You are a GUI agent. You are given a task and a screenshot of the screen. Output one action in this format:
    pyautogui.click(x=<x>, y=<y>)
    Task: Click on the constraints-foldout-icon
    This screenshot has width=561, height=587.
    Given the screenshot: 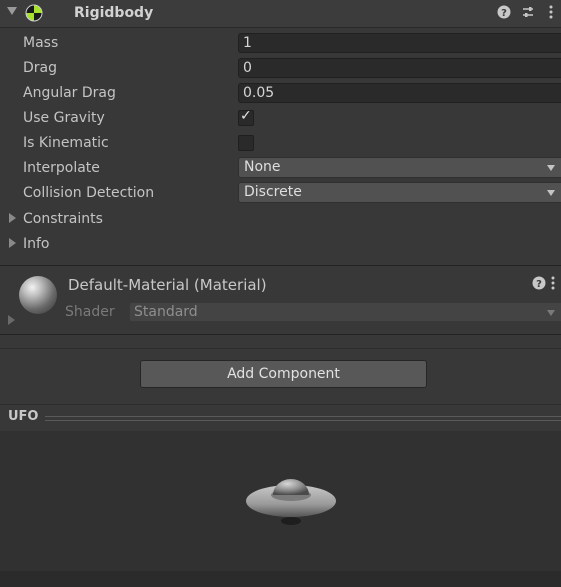 What is the action you would take?
    pyautogui.click(x=12, y=218)
    